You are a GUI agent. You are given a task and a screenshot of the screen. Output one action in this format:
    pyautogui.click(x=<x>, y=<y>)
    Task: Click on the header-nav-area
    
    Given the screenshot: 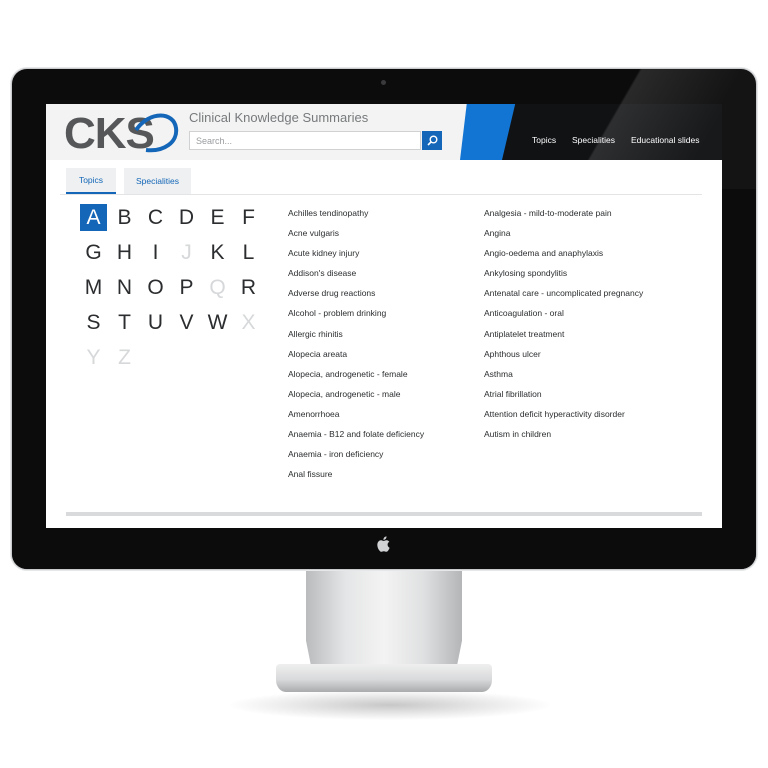 What is the action you would take?
    pyautogui.click(x=612, y=132)
    